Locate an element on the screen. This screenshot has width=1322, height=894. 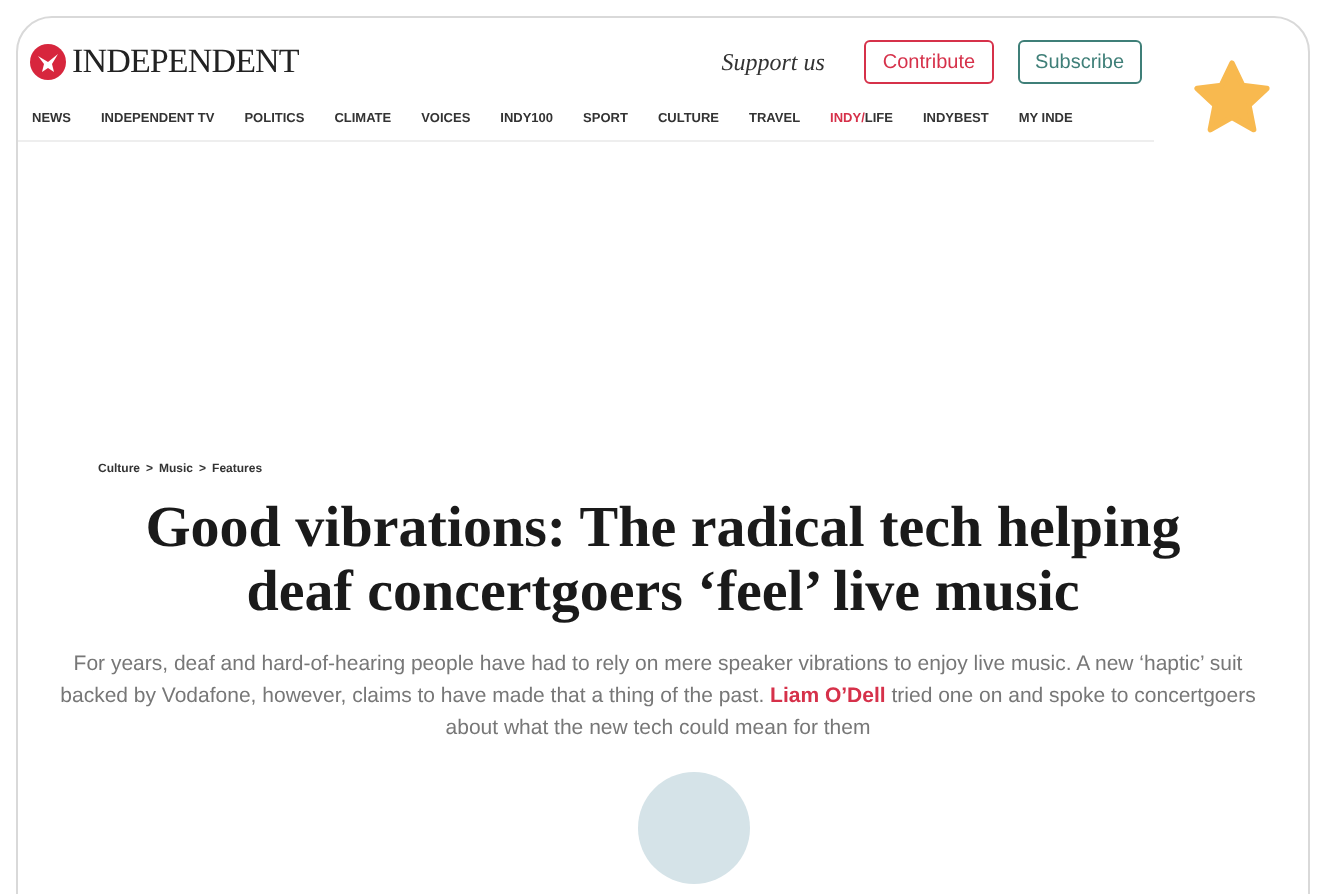
article-standfirst: For years, deaf and hard-of-hearing people have had to rely on mere speaker vibrations to enjoy live music. A new ‘haptic’ suit backed by Vodafone, however, claims to have made that a thing of the past. Liam O’Dell tried one on and spoke to concertgoers about what the new tech could mean for them is located at coordinates (658, 697).